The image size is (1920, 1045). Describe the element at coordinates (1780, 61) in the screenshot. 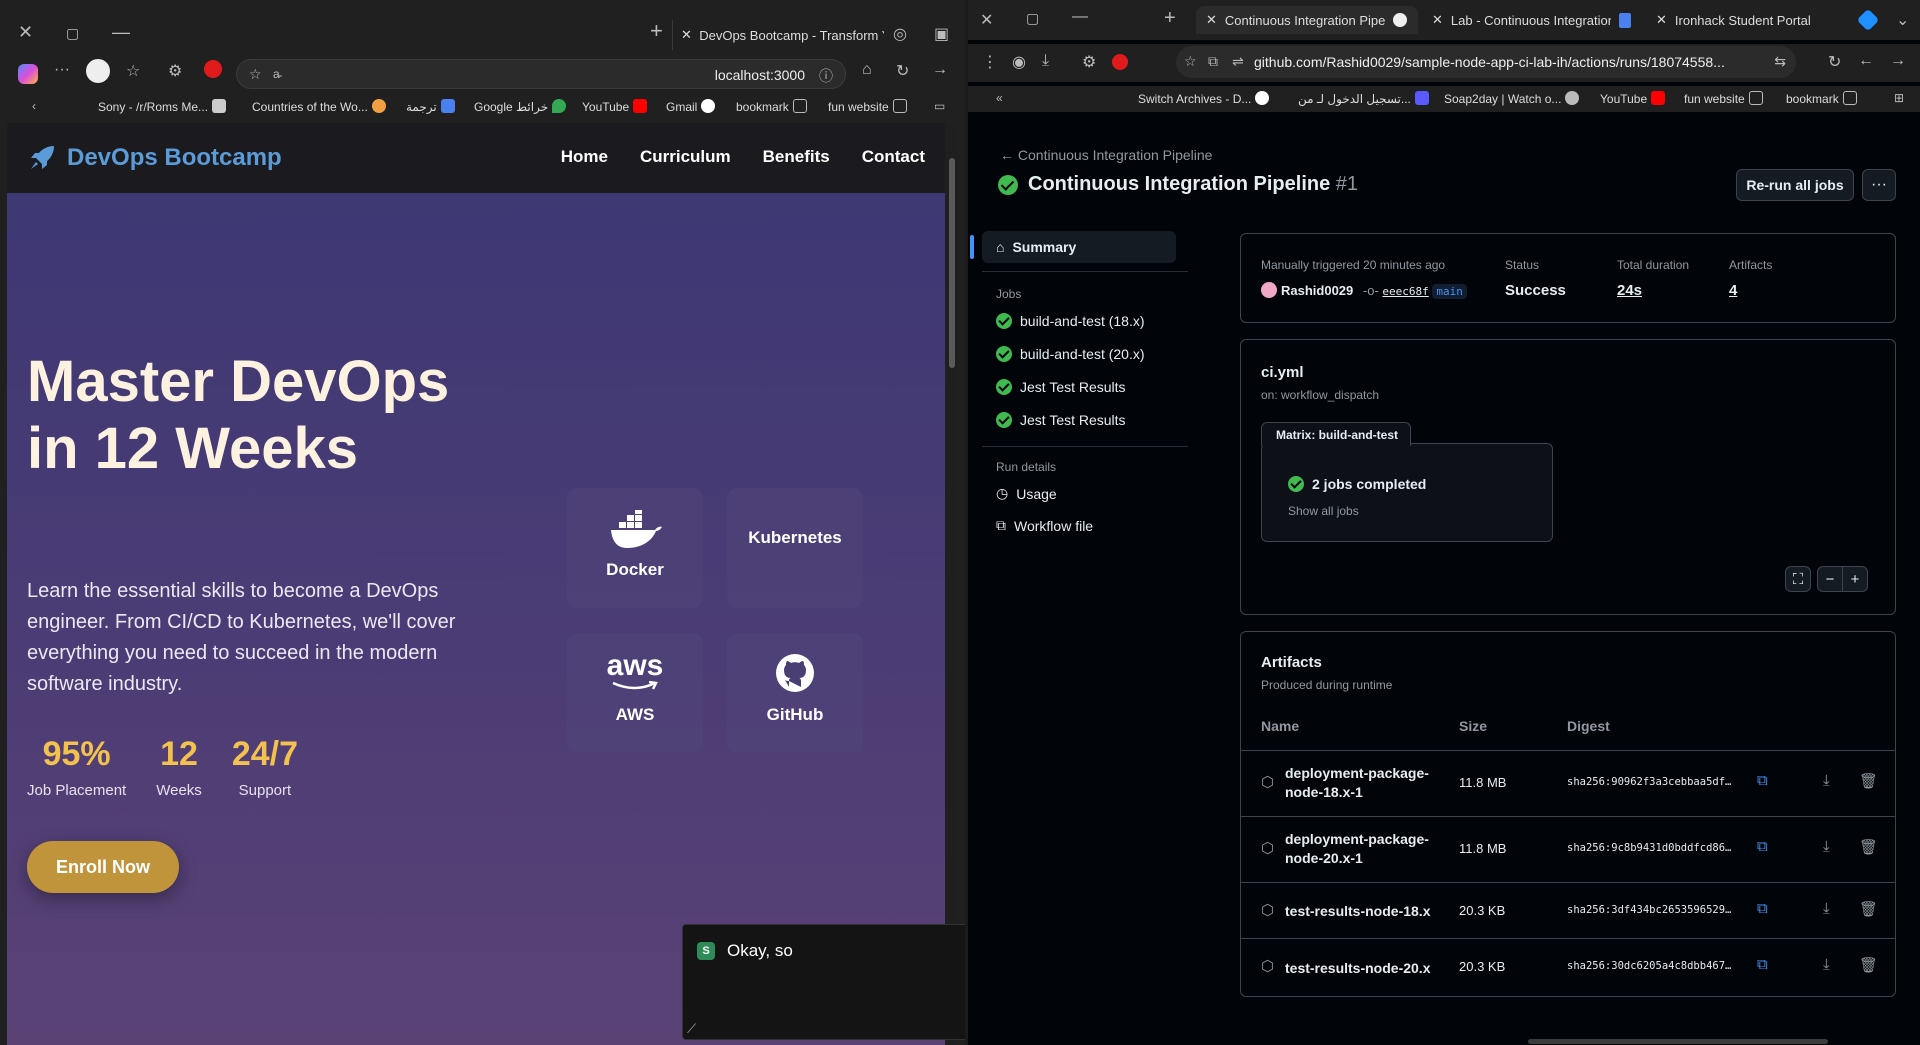

I see `split-screen-icon: ⇆` at that location.